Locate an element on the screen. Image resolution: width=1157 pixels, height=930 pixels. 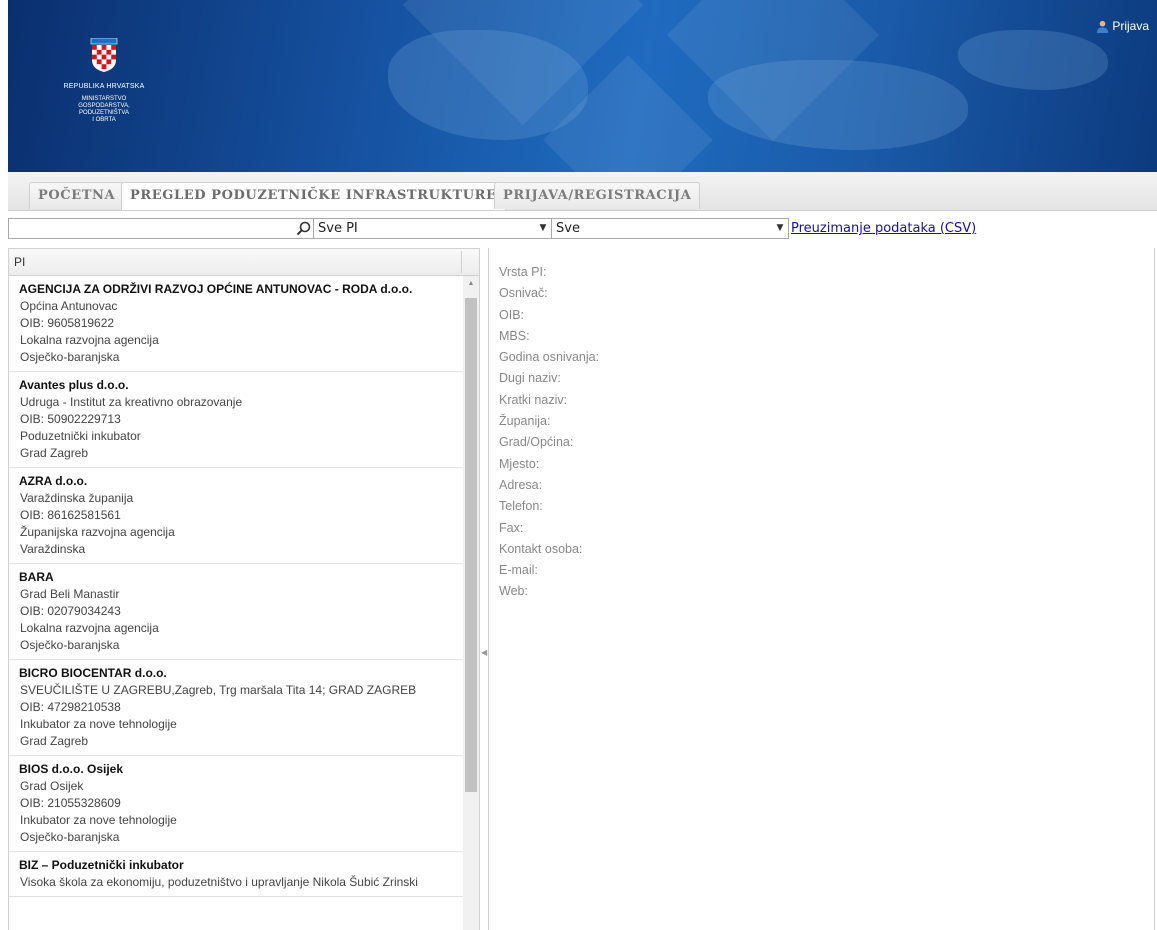
detail-field: Telefon: is located at coordinates (521, 506).